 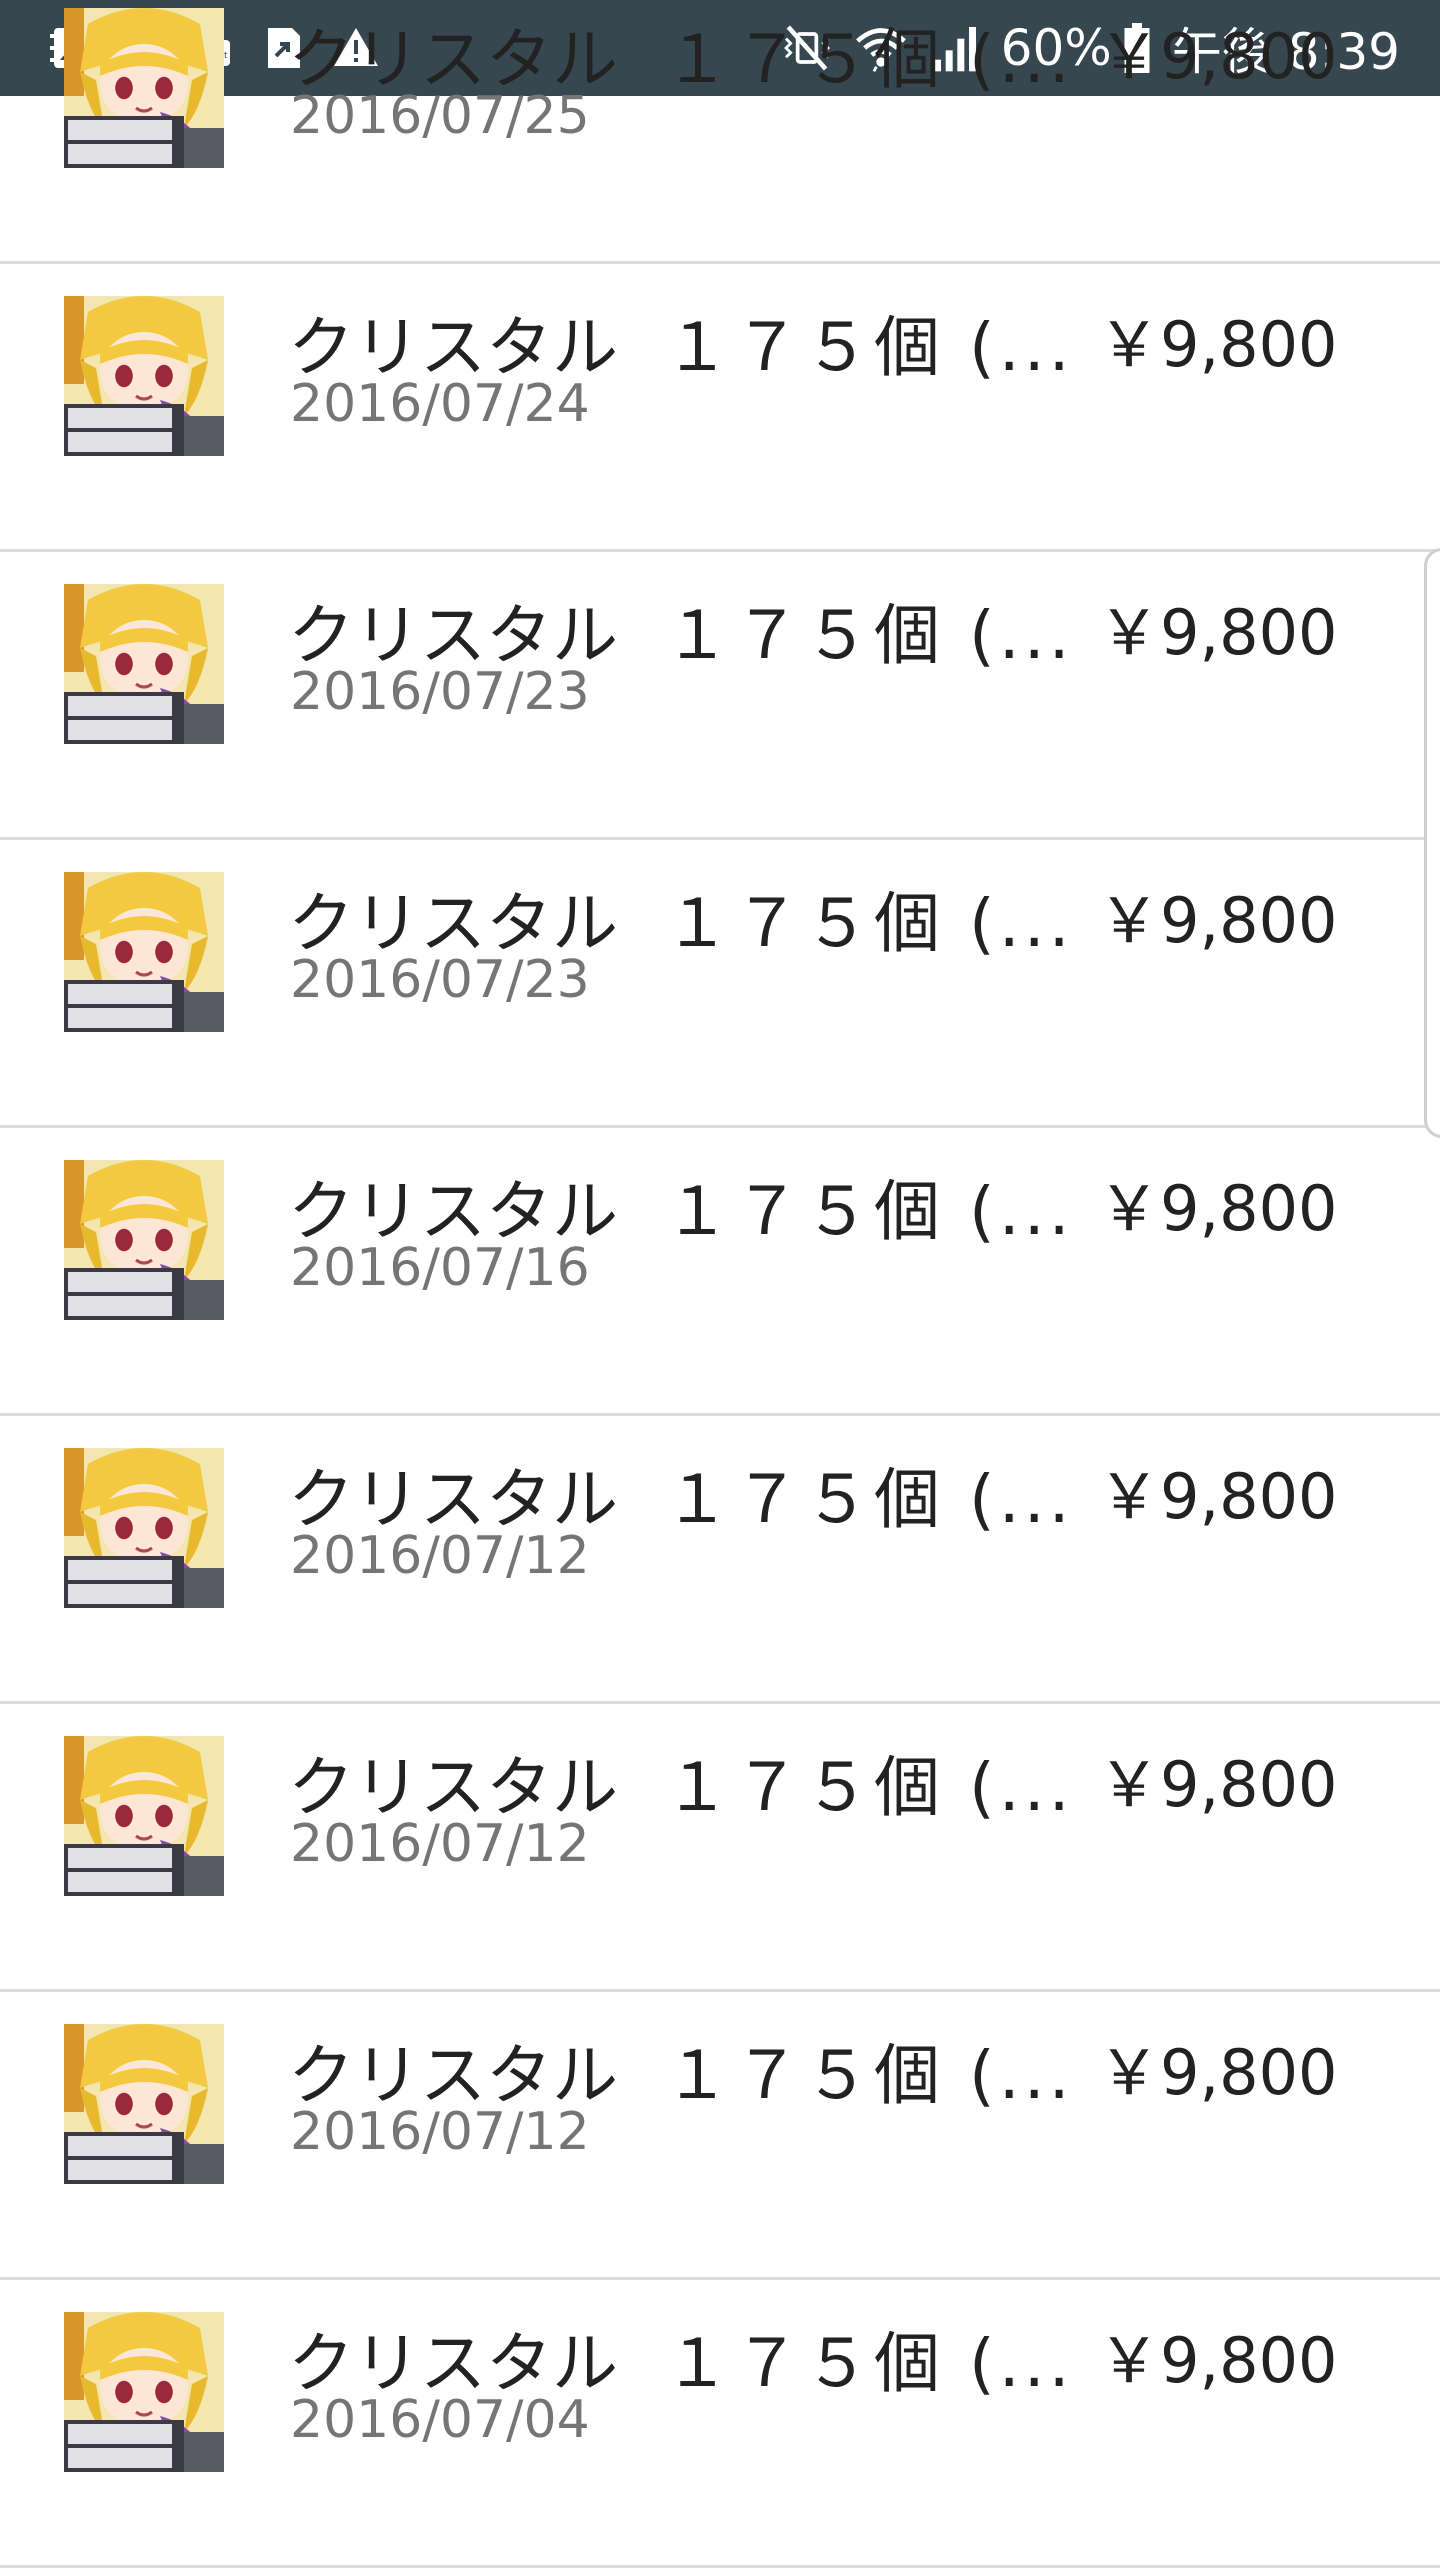 I want to click on scroll-edge-indicator, so click(x=1432, y=843).